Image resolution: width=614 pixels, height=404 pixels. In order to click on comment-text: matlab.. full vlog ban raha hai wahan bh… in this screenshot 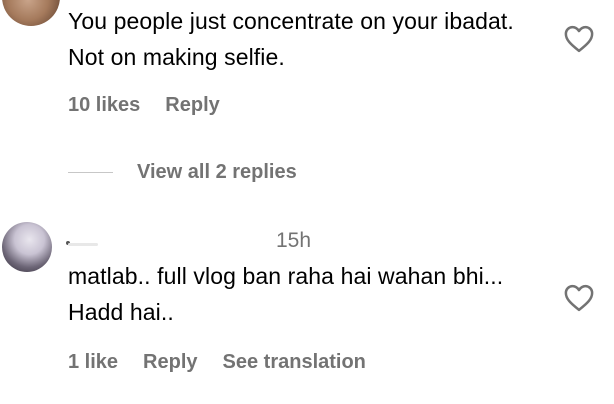, I will do `click(286, 294)`.